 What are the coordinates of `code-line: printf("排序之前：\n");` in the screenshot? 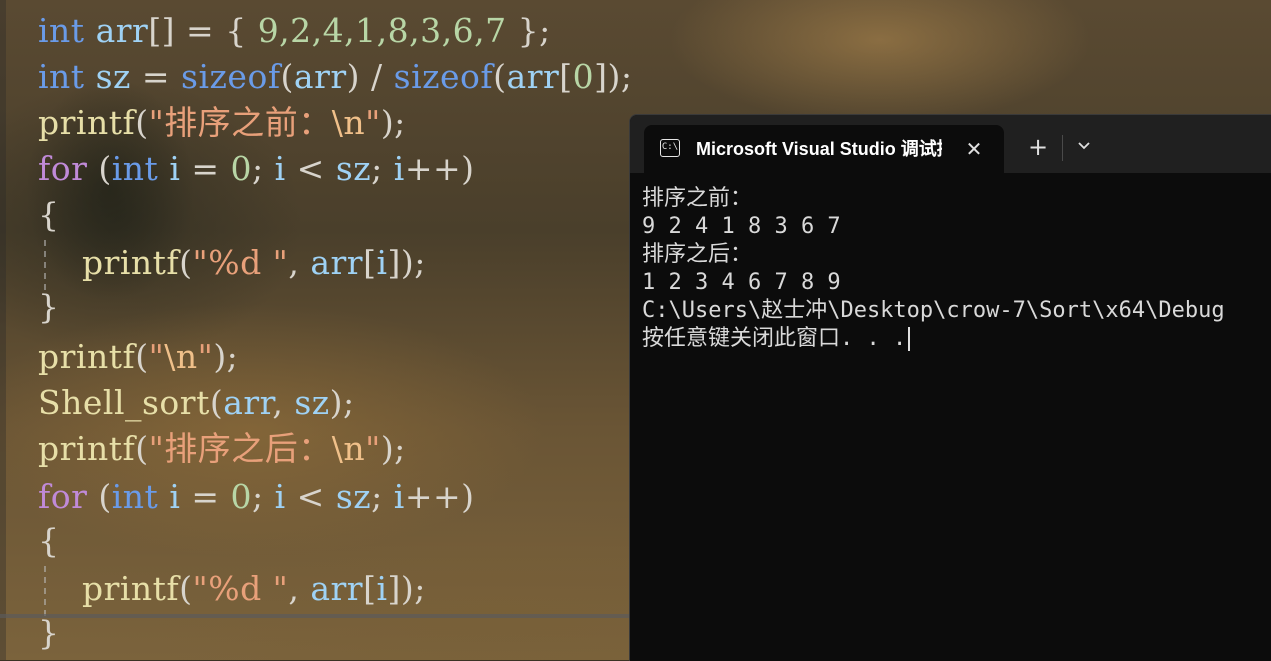 It's located at (222, 123).